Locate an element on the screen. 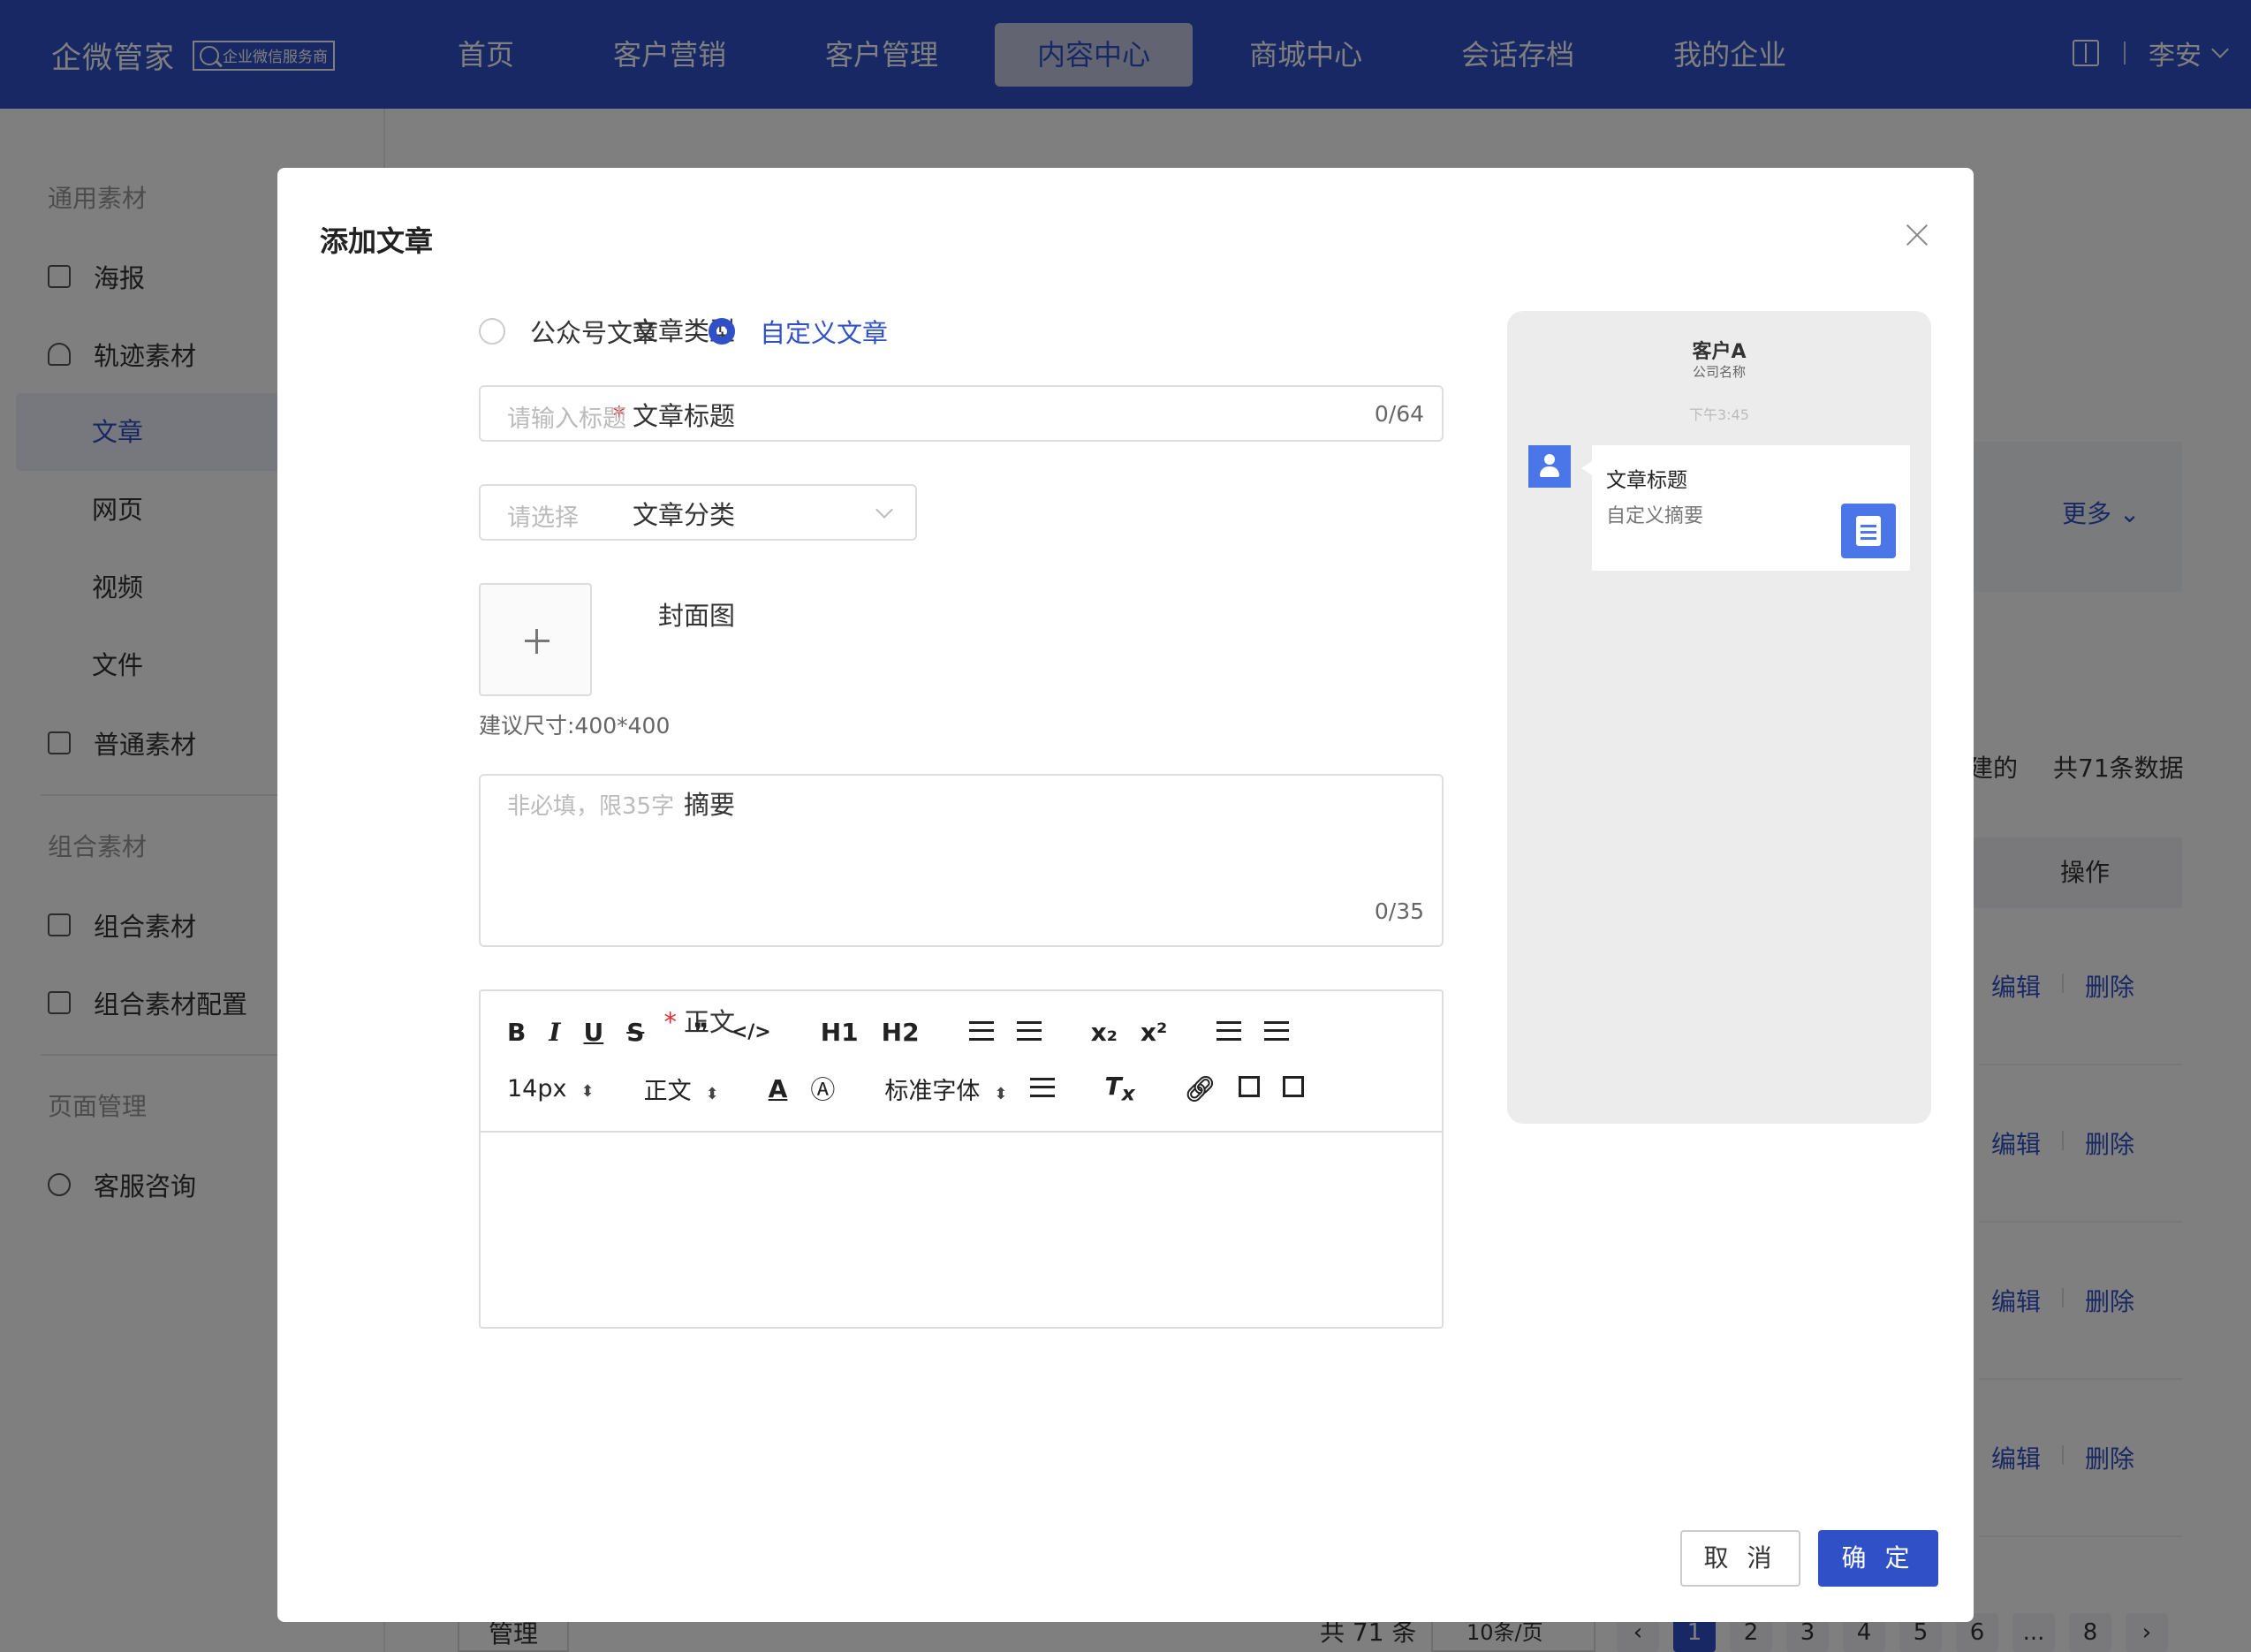  radio-custom-article: 自定义文章 is located at coordinates (798, 331).